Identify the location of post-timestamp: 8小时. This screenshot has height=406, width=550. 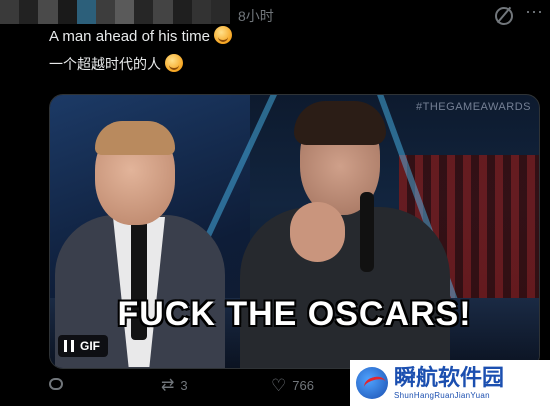
(256, 16).